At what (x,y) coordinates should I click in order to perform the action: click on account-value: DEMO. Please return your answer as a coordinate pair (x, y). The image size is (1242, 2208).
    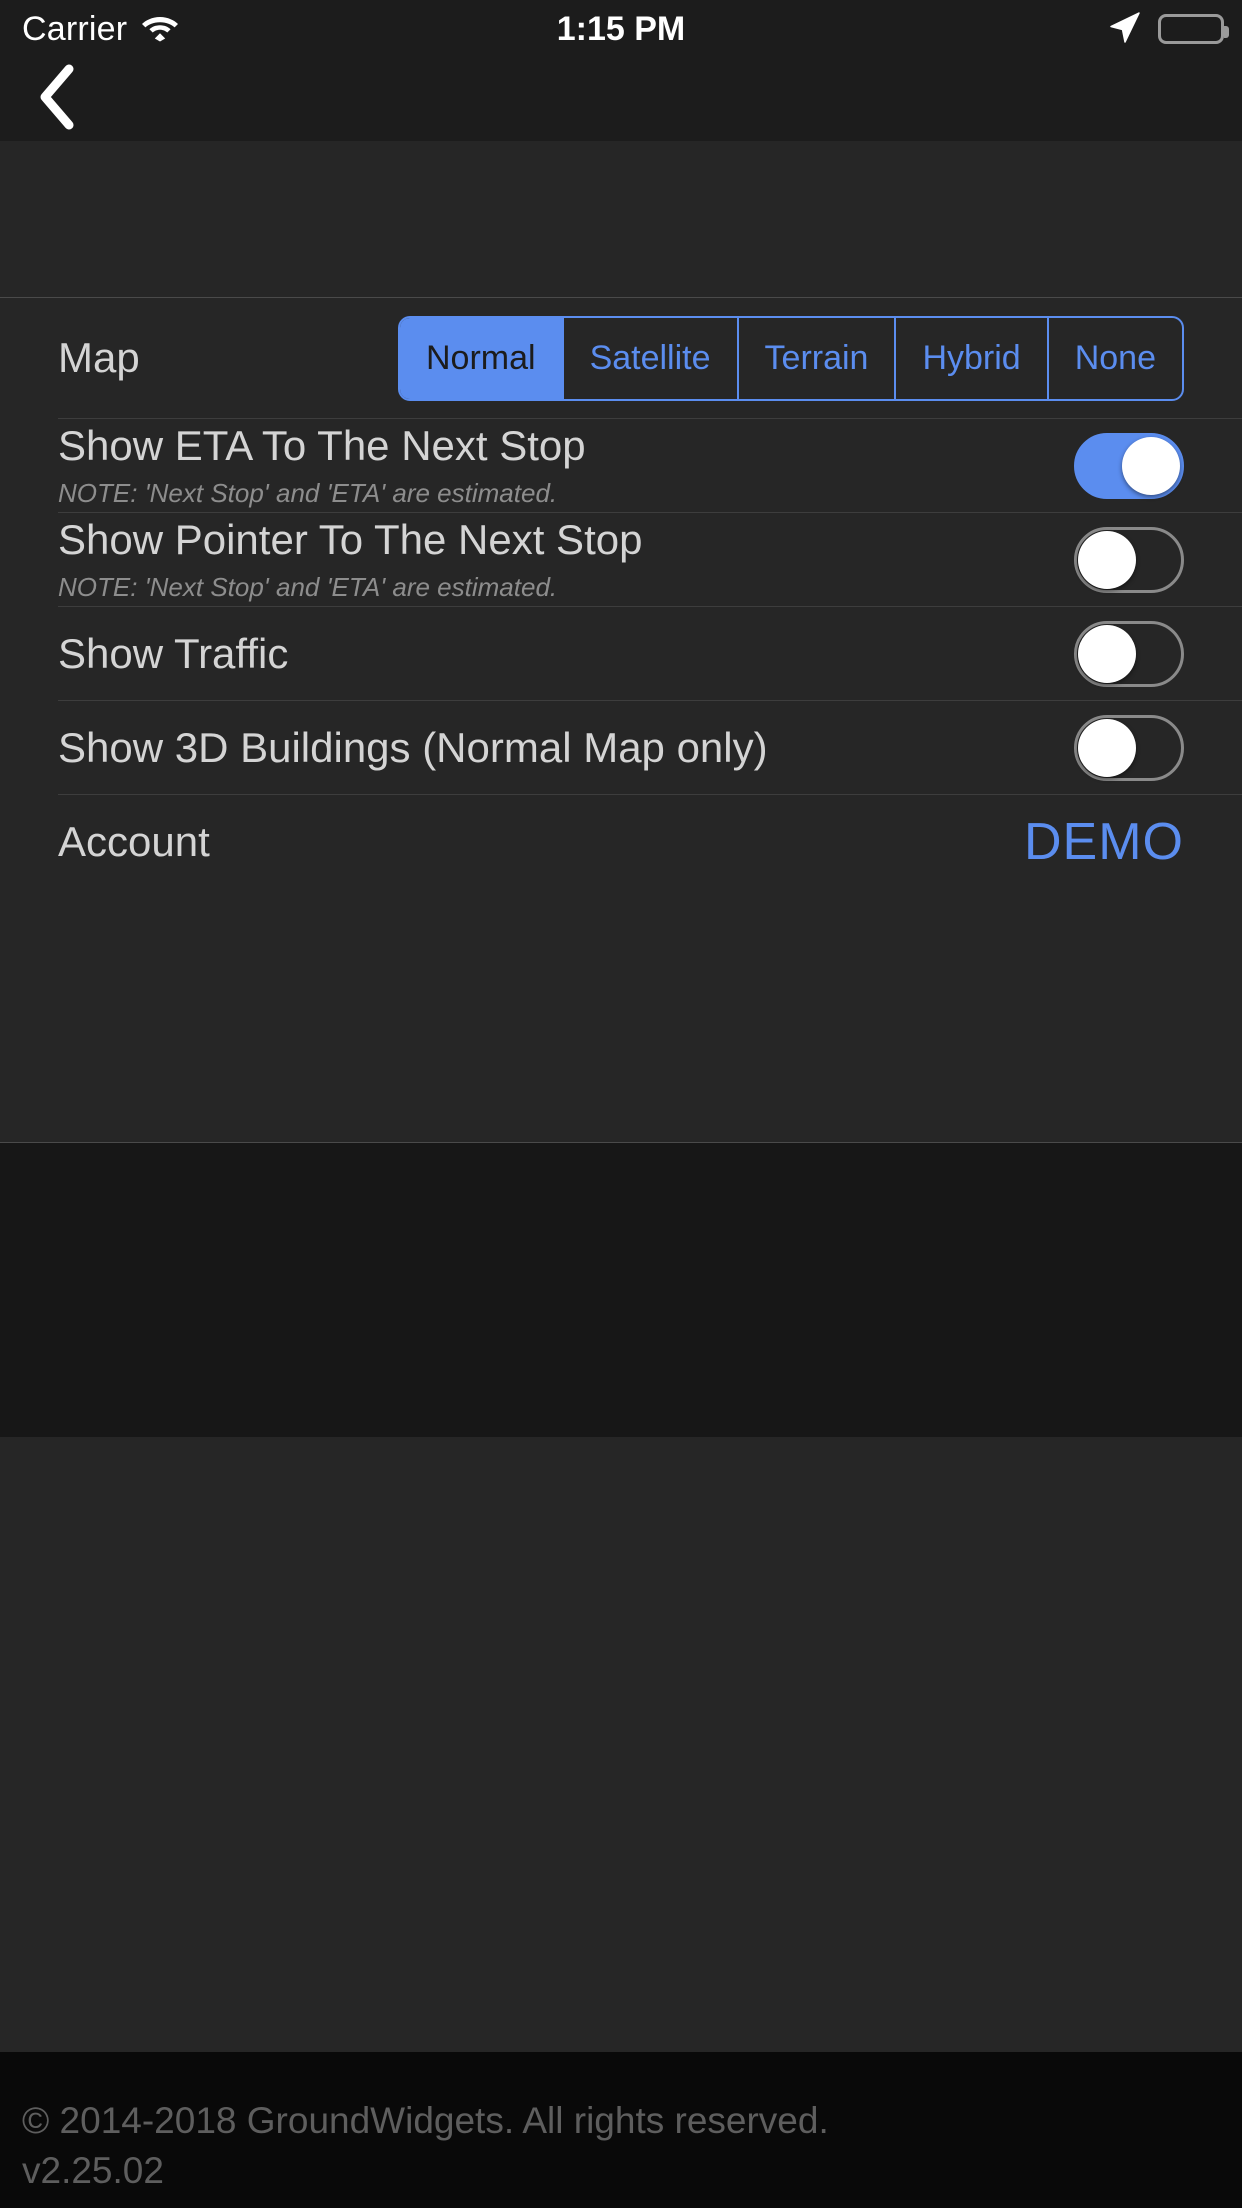
    Looking at the image, I should click on (1104, 842).